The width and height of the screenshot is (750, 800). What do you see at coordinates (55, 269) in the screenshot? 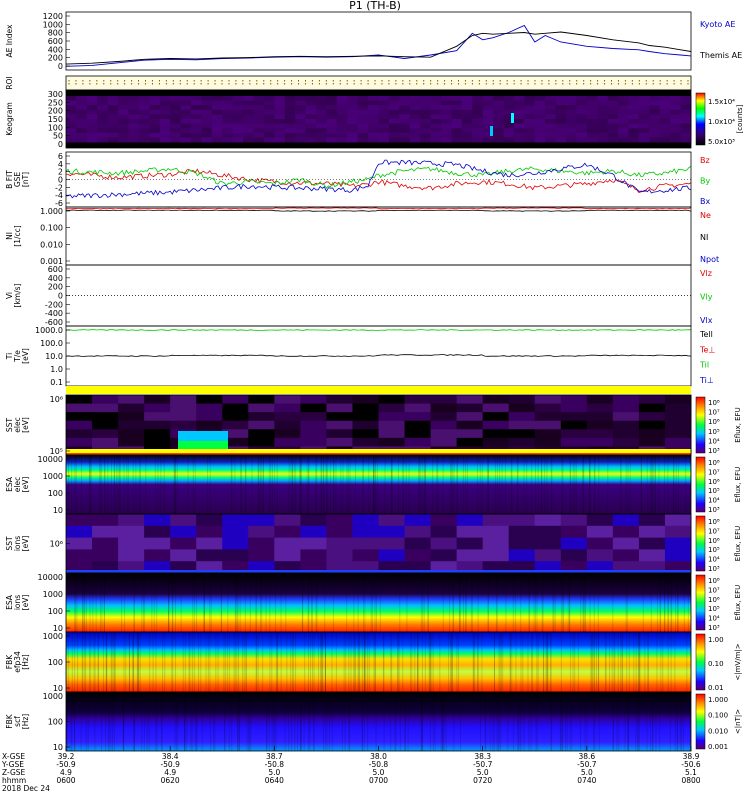
I see `vi-ytick-label: 600` at bounding box center [55, 269].